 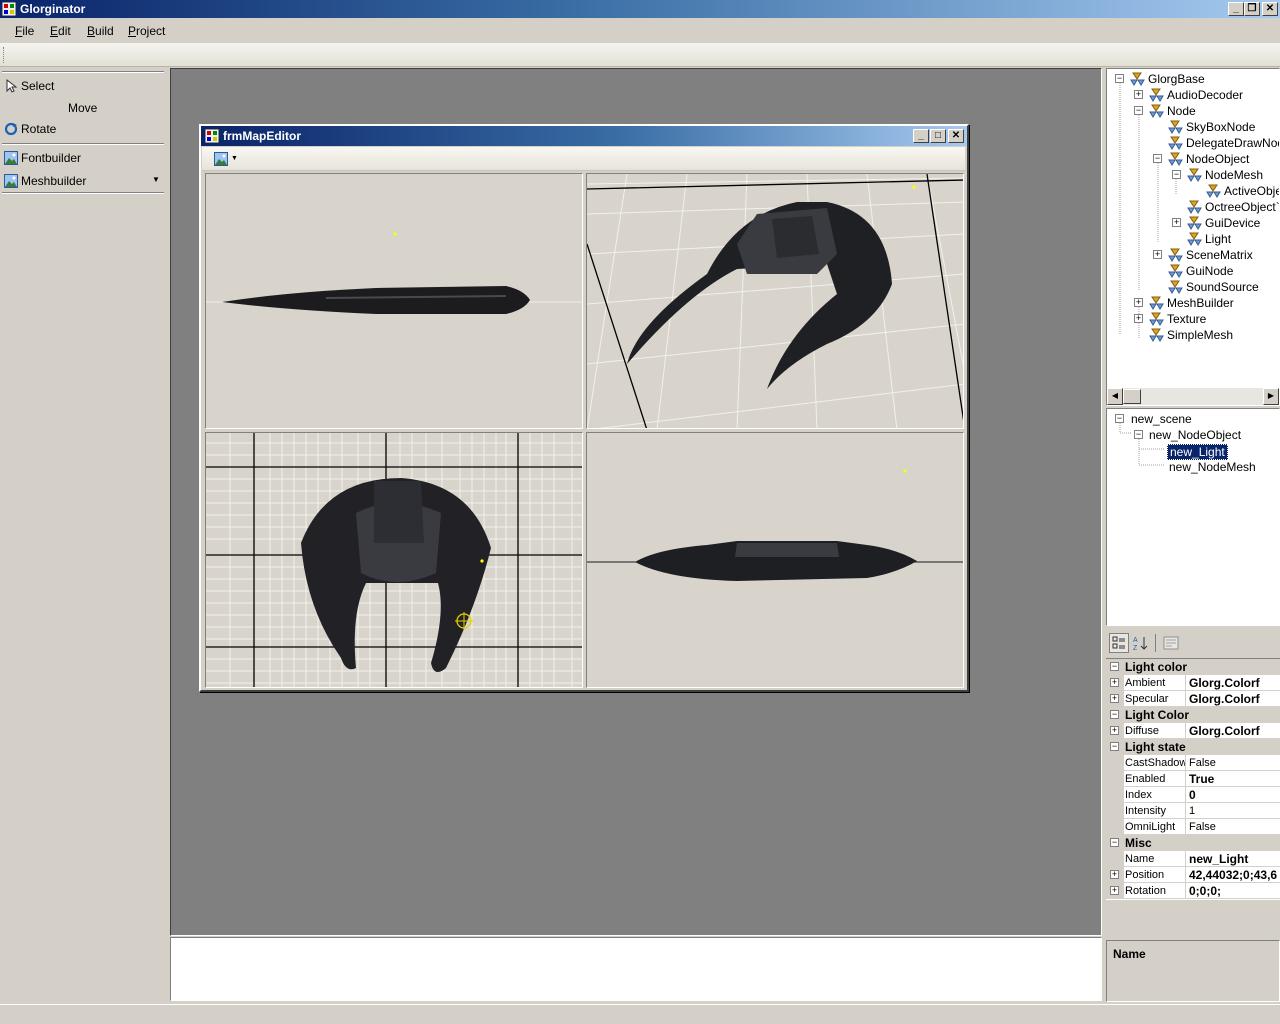 What do you see at coordinates (1193, 747) in the screenshot?
I see `prop-category: − Light state` at bounding box center [1193, 747].